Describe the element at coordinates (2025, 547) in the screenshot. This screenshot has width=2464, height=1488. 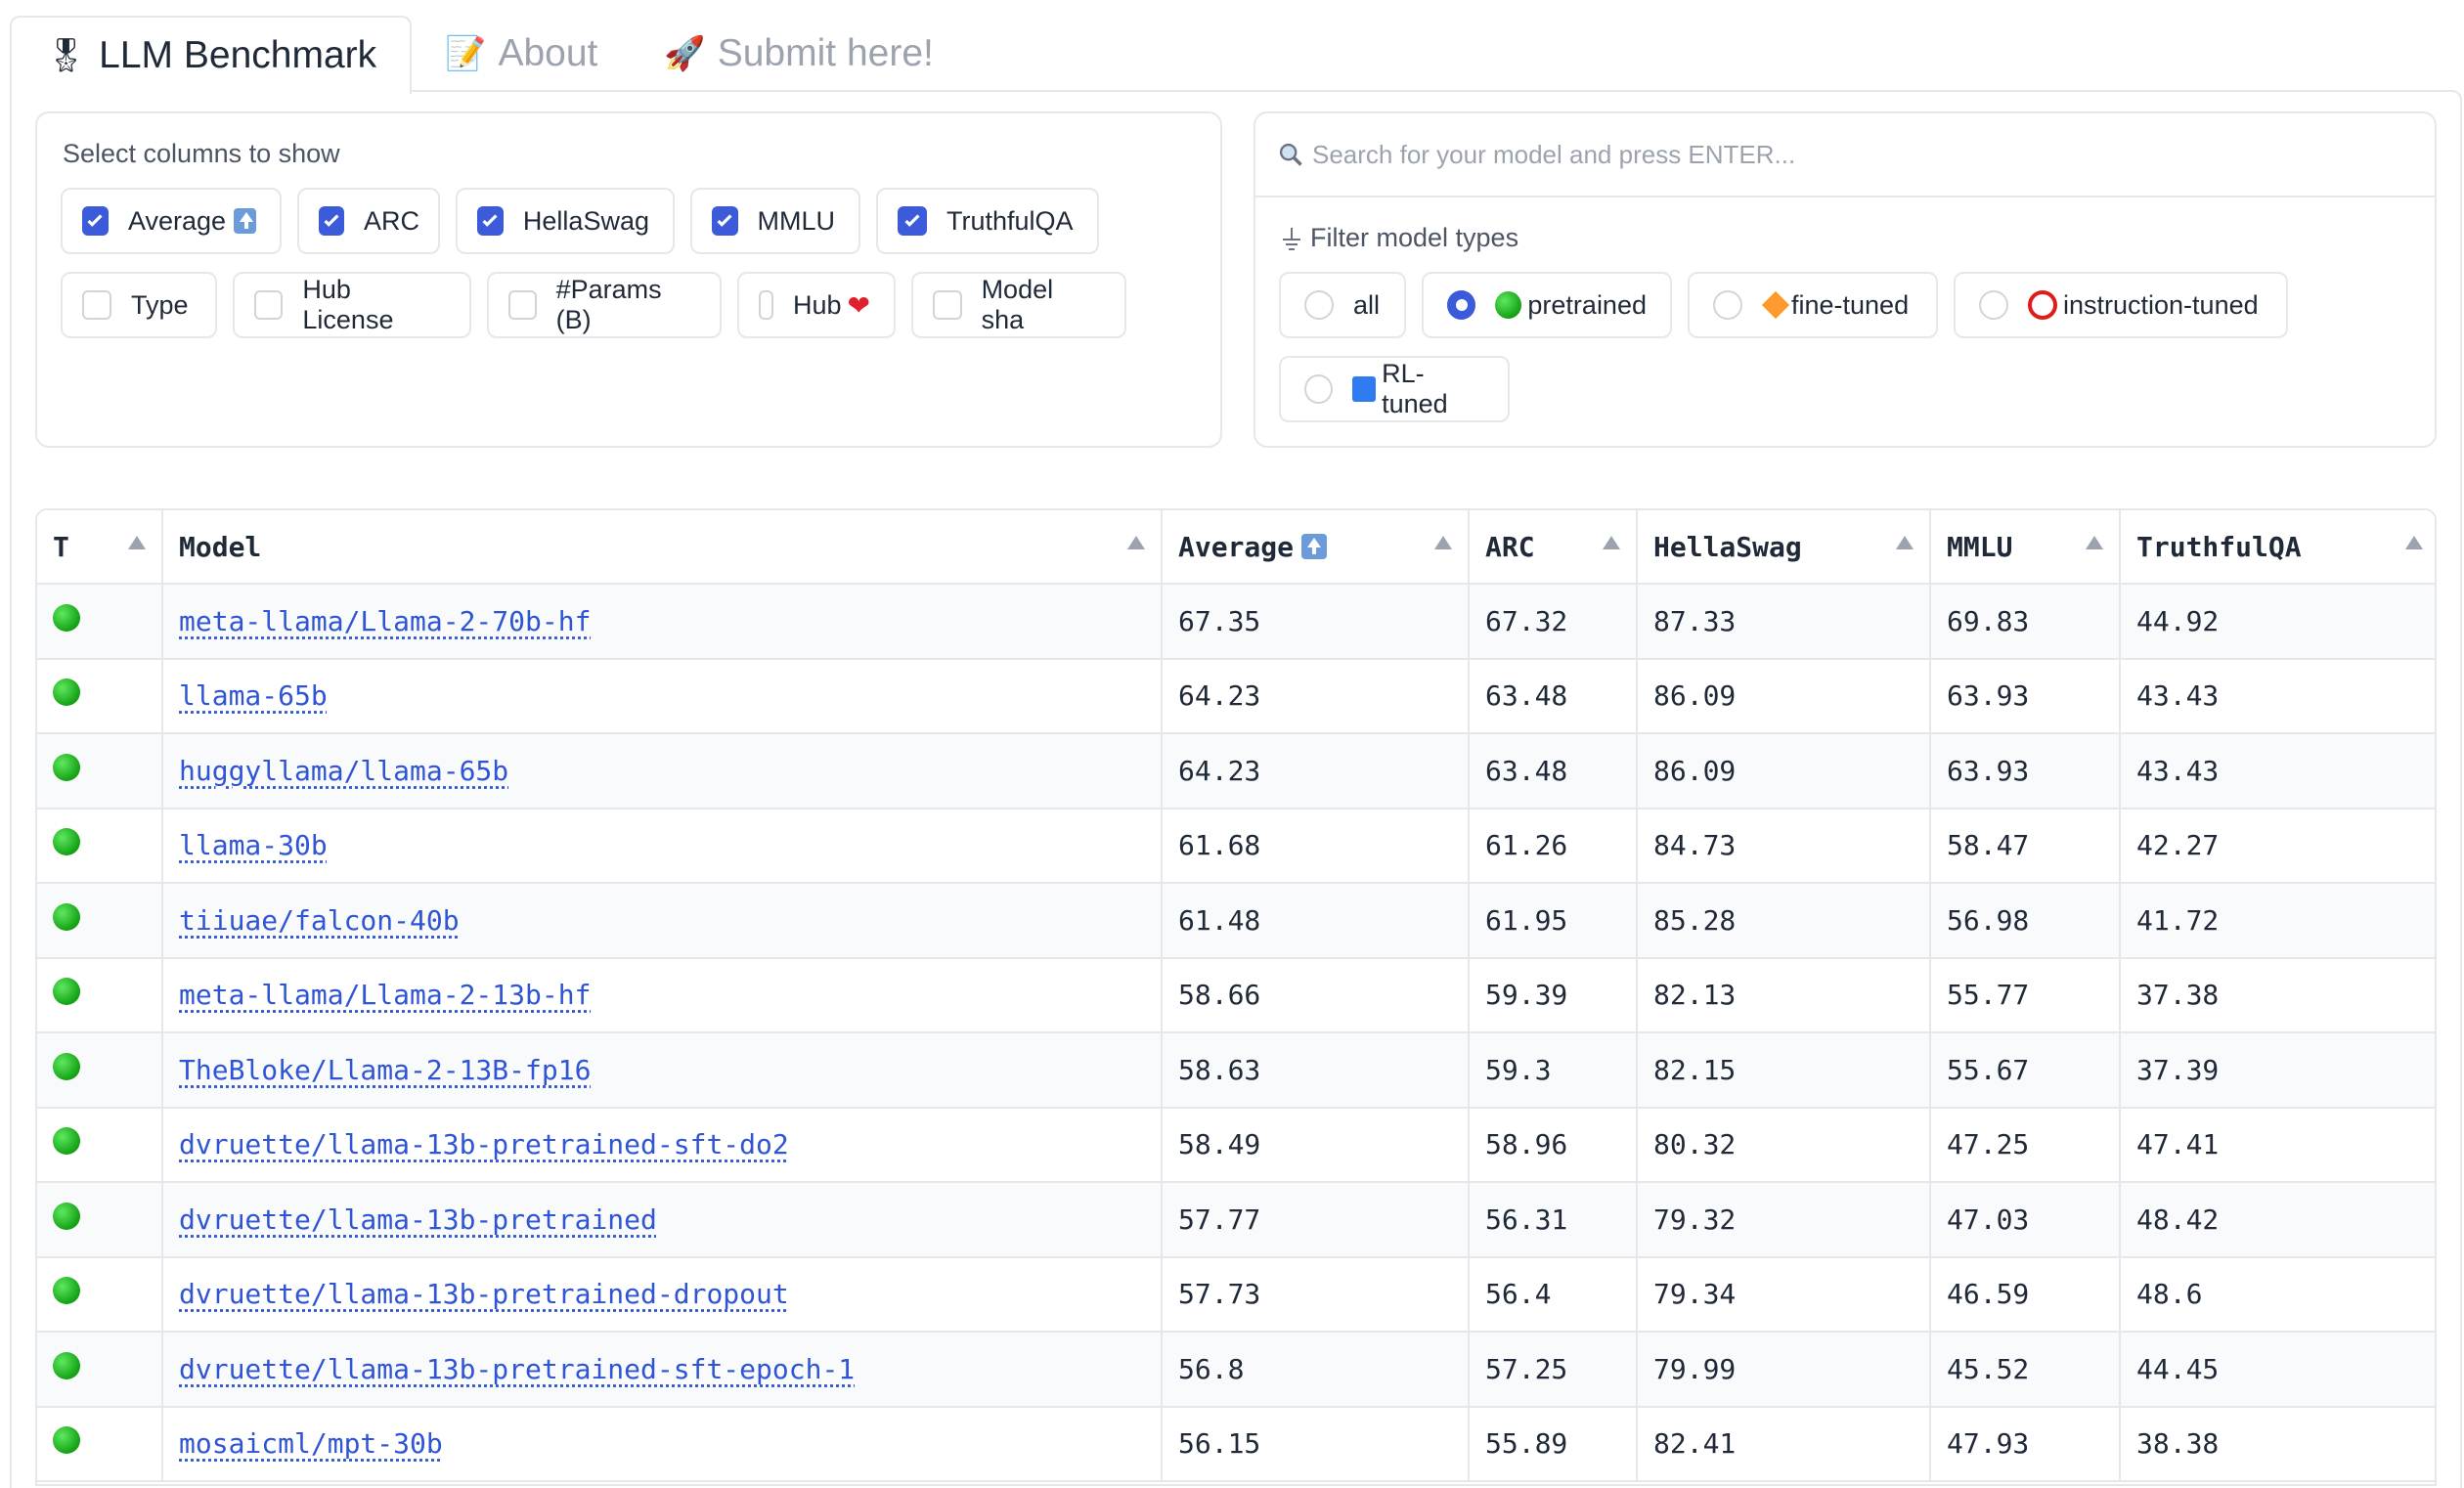
I see `column-header-mmlu: MMLU` at that location.